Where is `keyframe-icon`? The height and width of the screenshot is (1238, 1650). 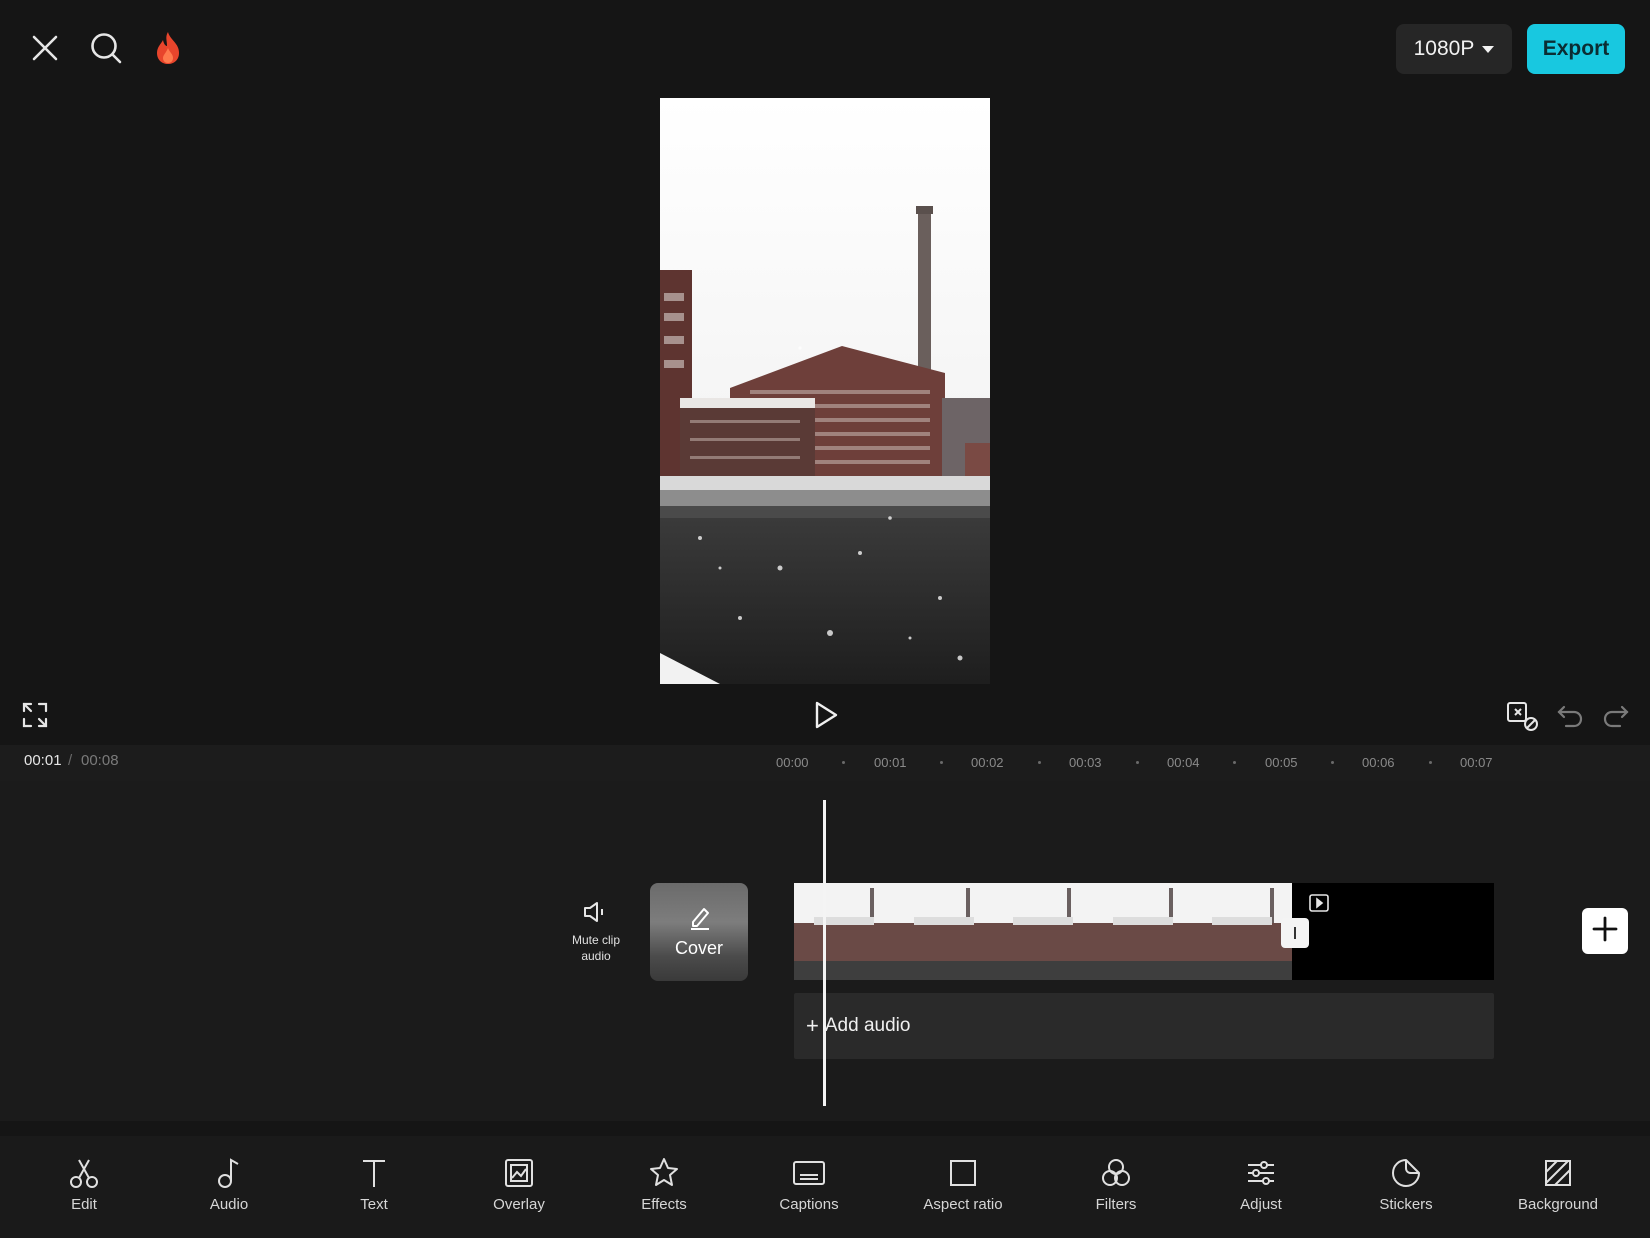 keyframe-icon is located at coordinates (1523, 716).